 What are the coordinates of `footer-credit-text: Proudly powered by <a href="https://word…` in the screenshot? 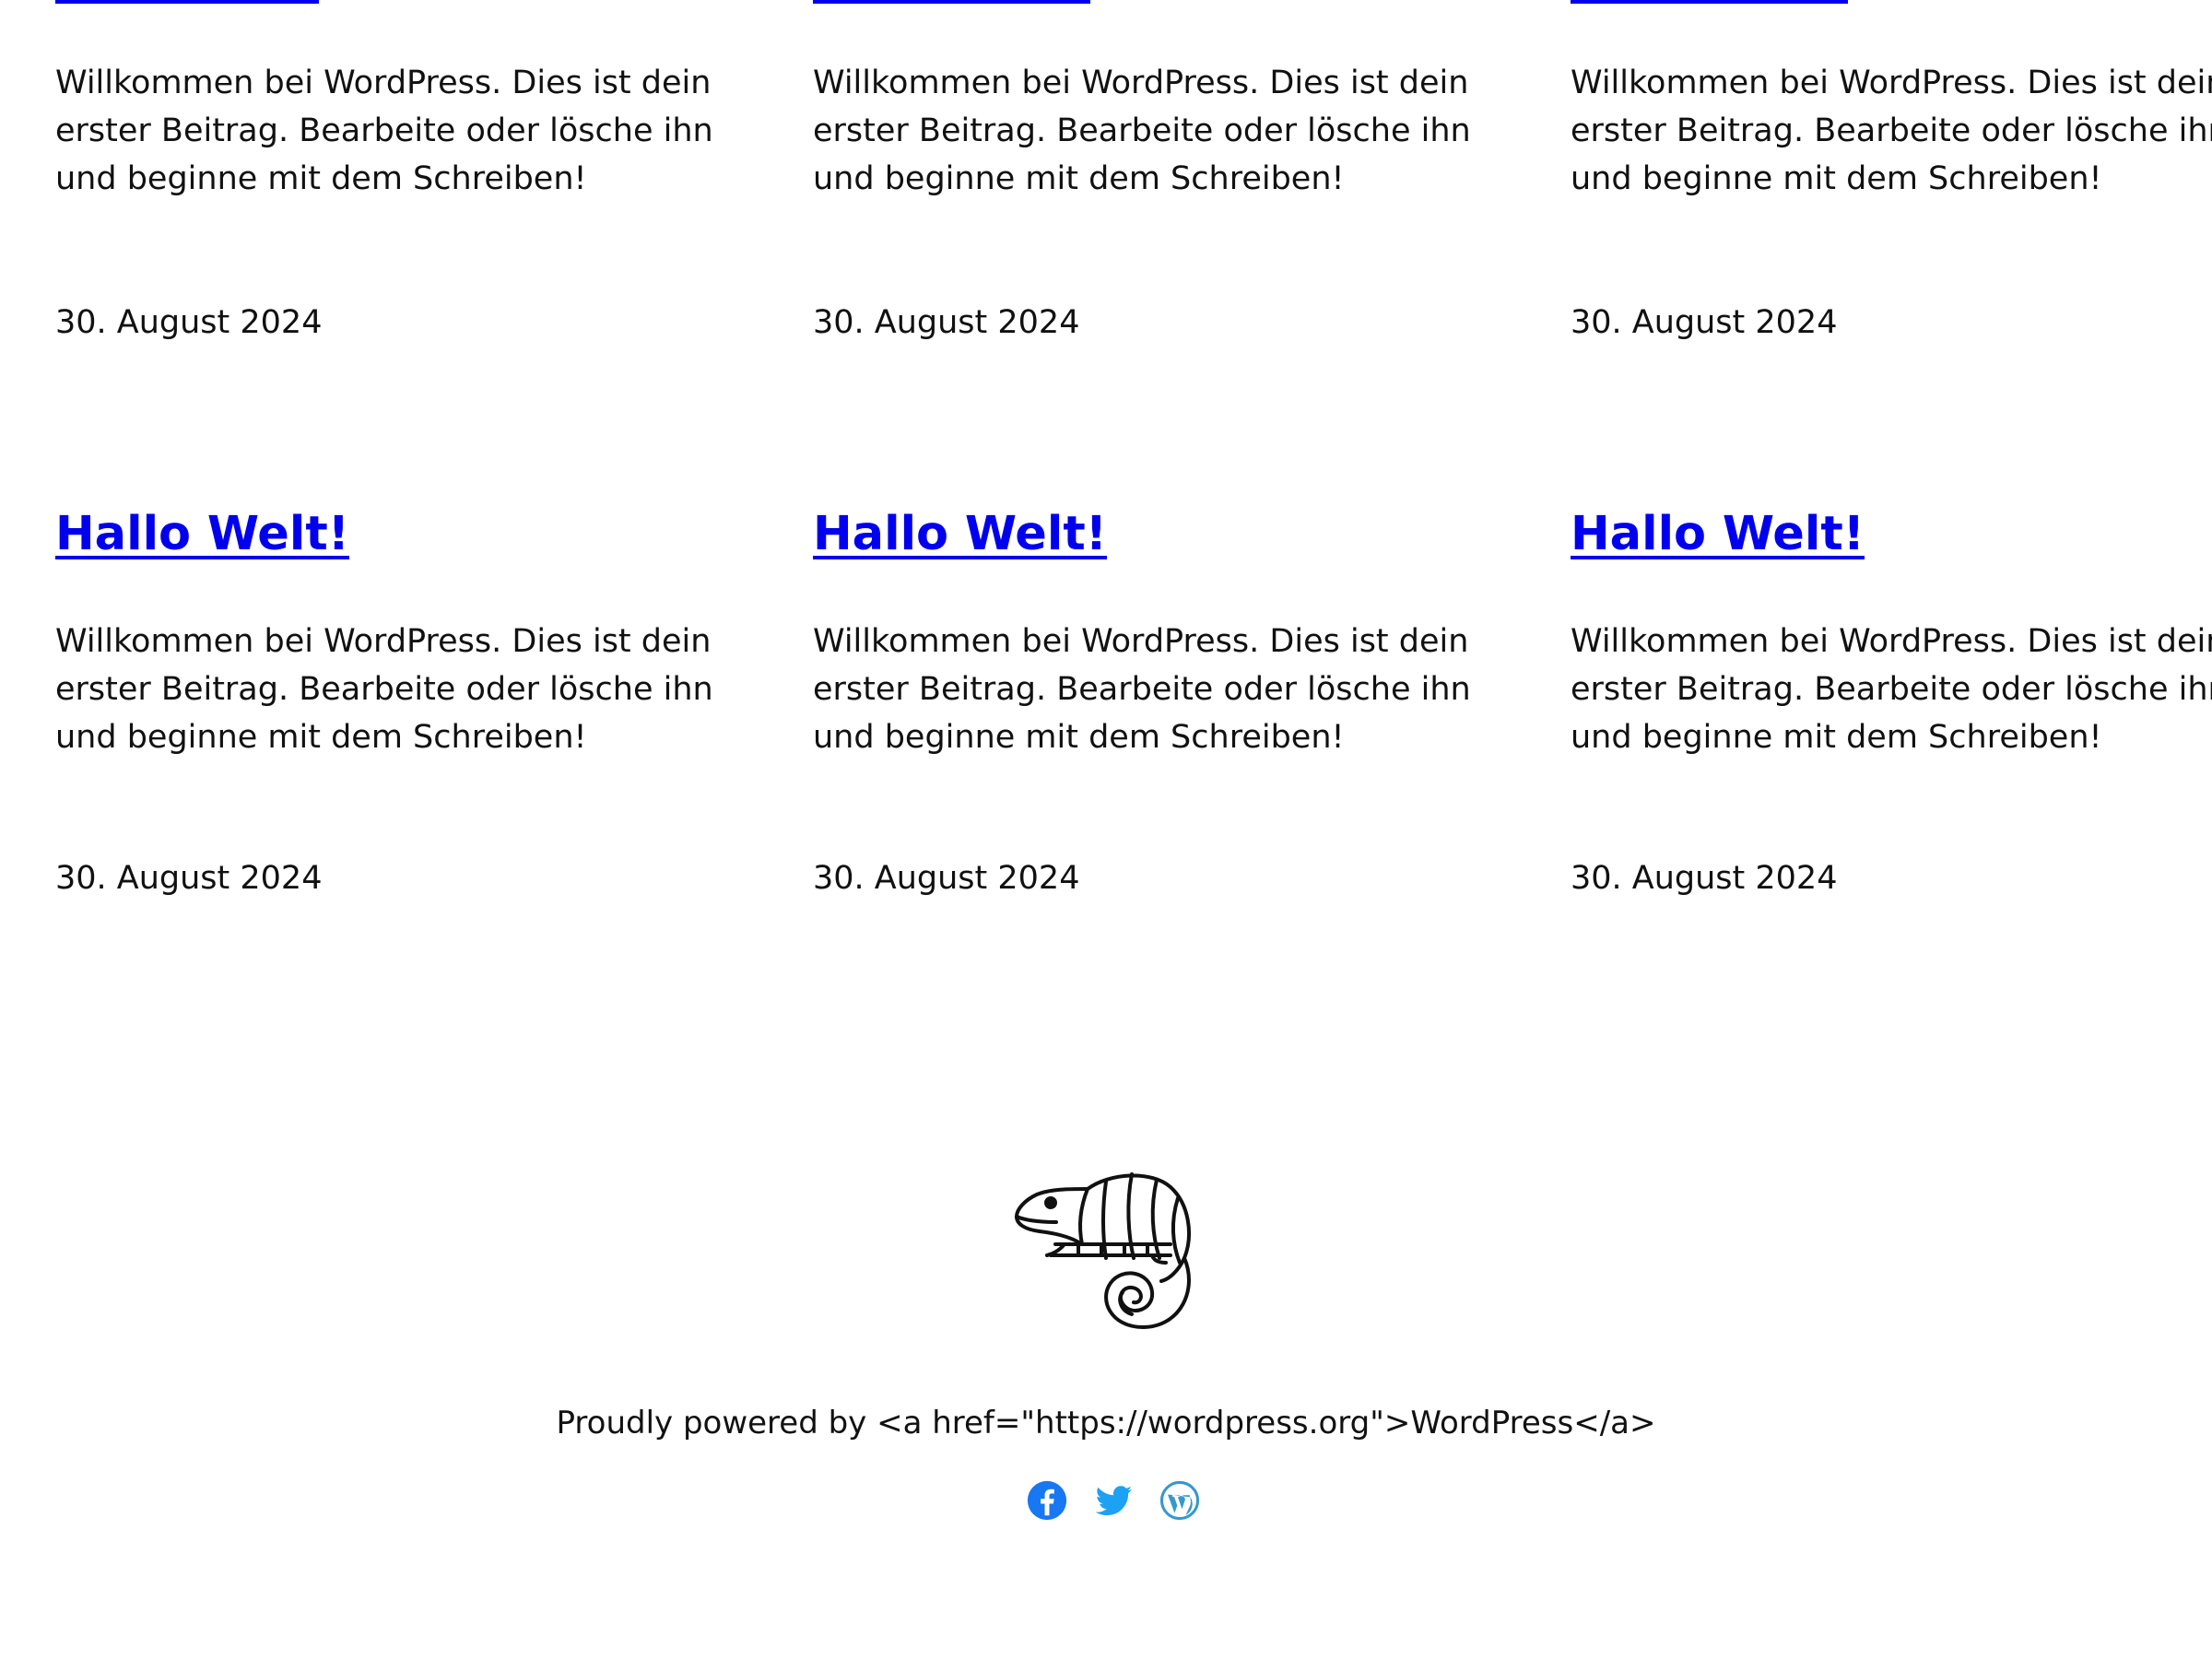 It's located at (1106, 1423).